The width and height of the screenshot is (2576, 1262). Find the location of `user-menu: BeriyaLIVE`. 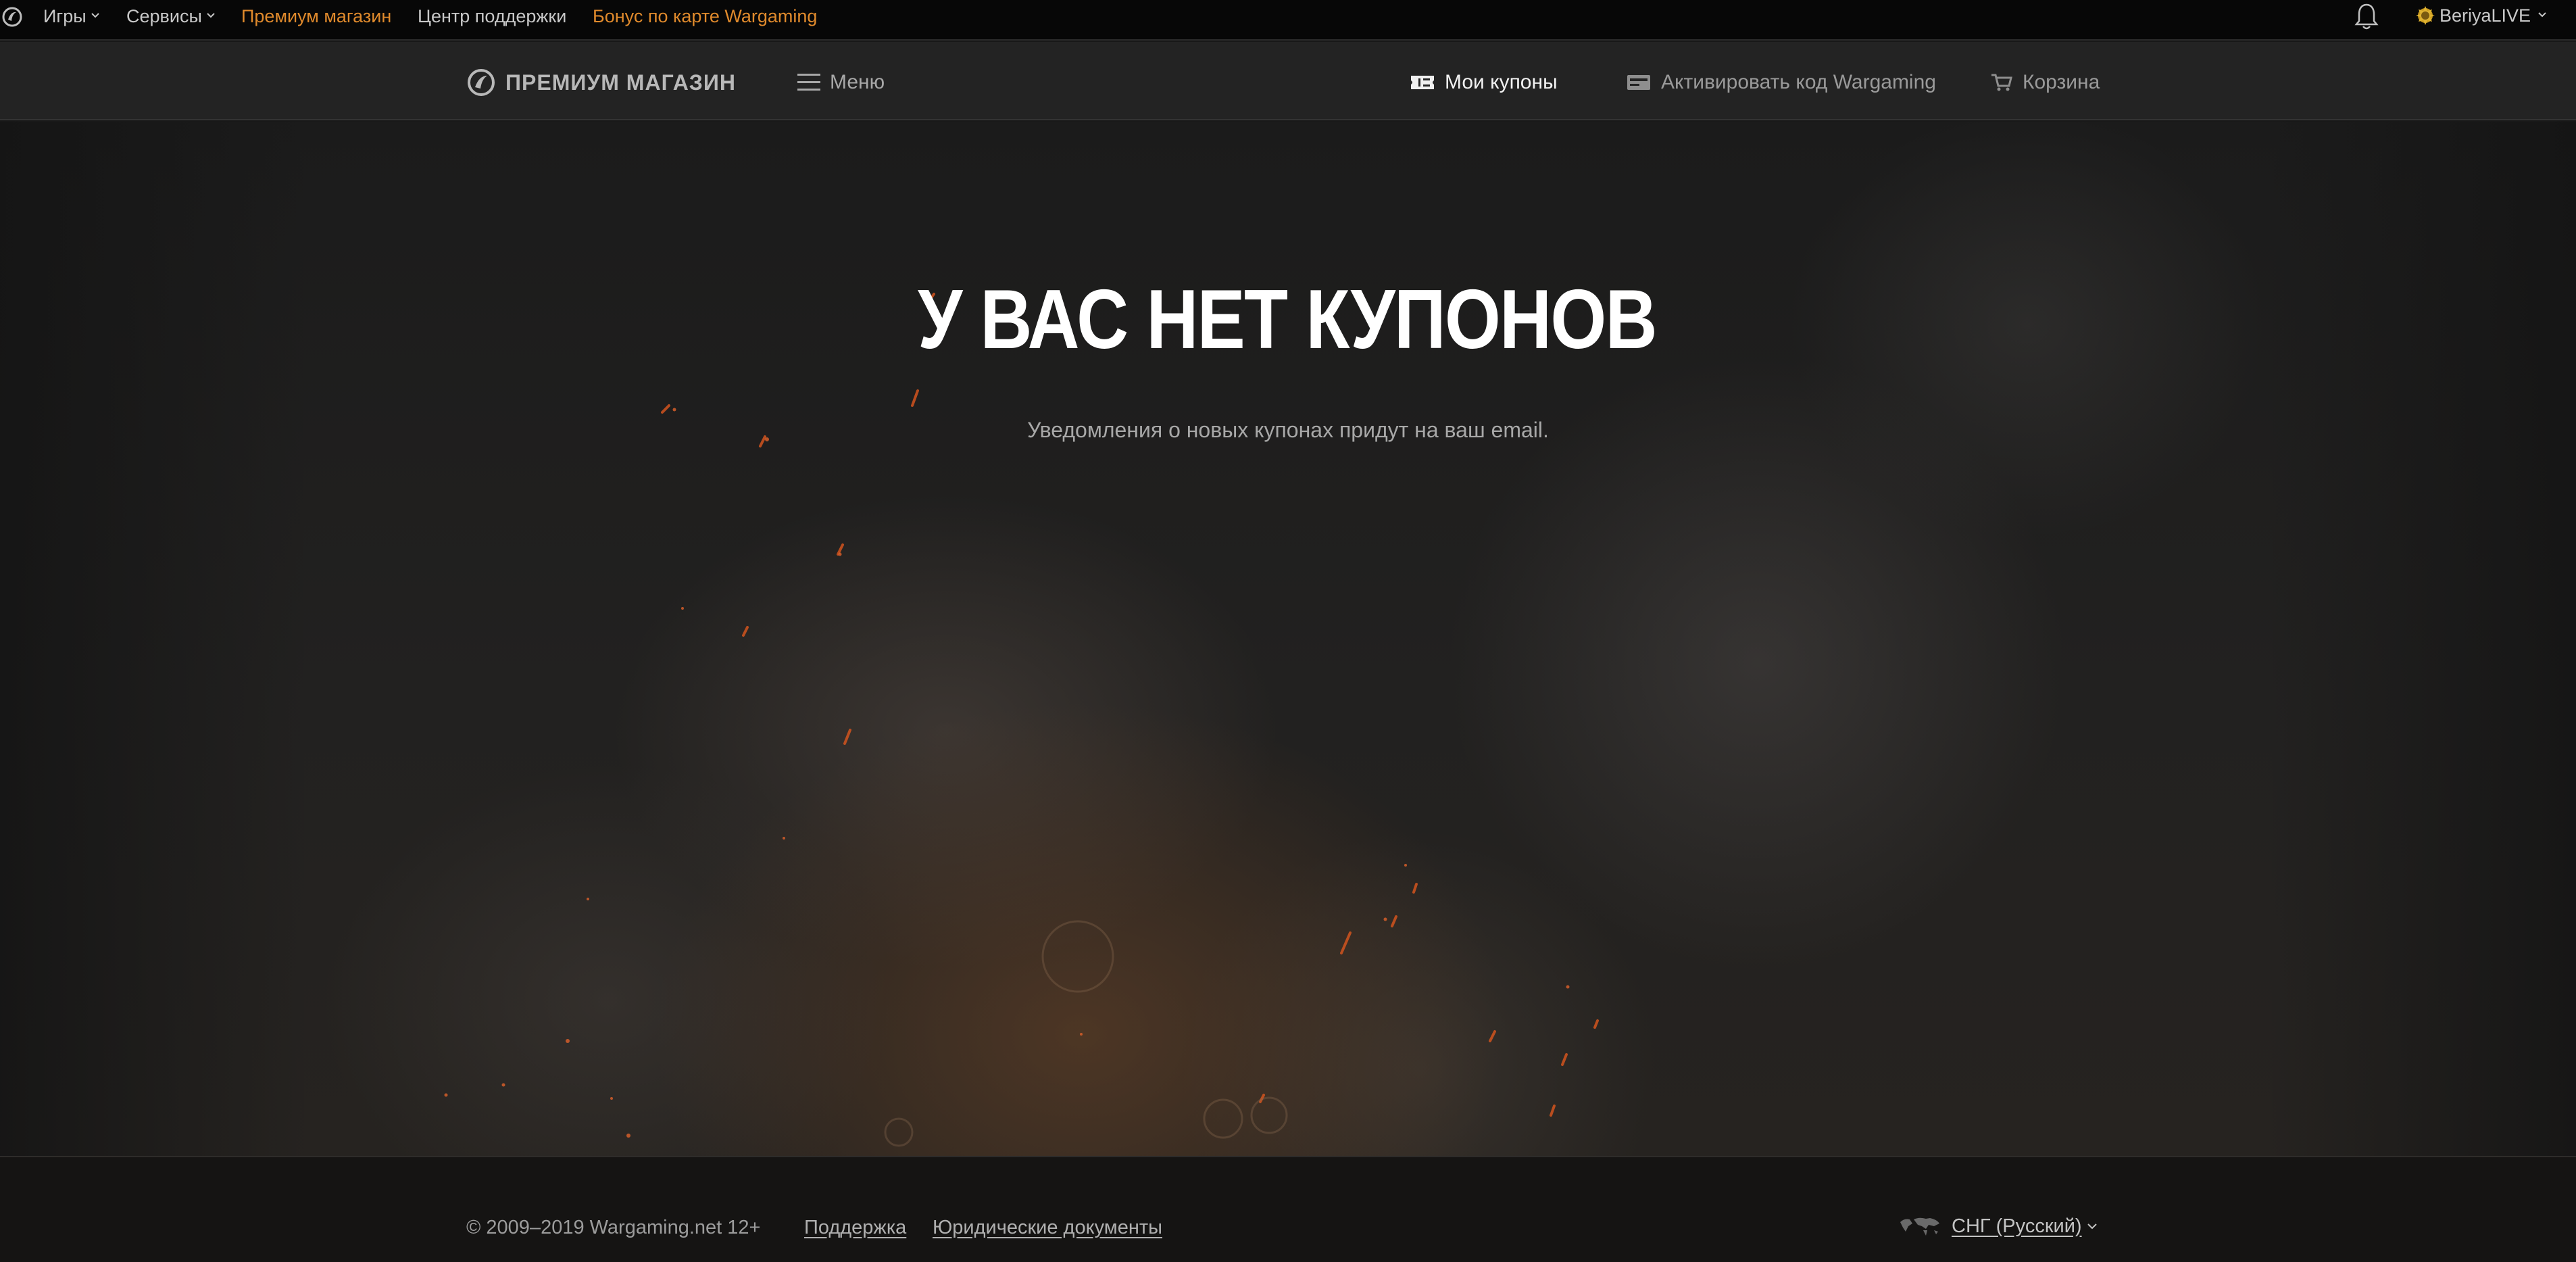

user-menu: BeriyaLIVE is located at coordinates (2481, 16).